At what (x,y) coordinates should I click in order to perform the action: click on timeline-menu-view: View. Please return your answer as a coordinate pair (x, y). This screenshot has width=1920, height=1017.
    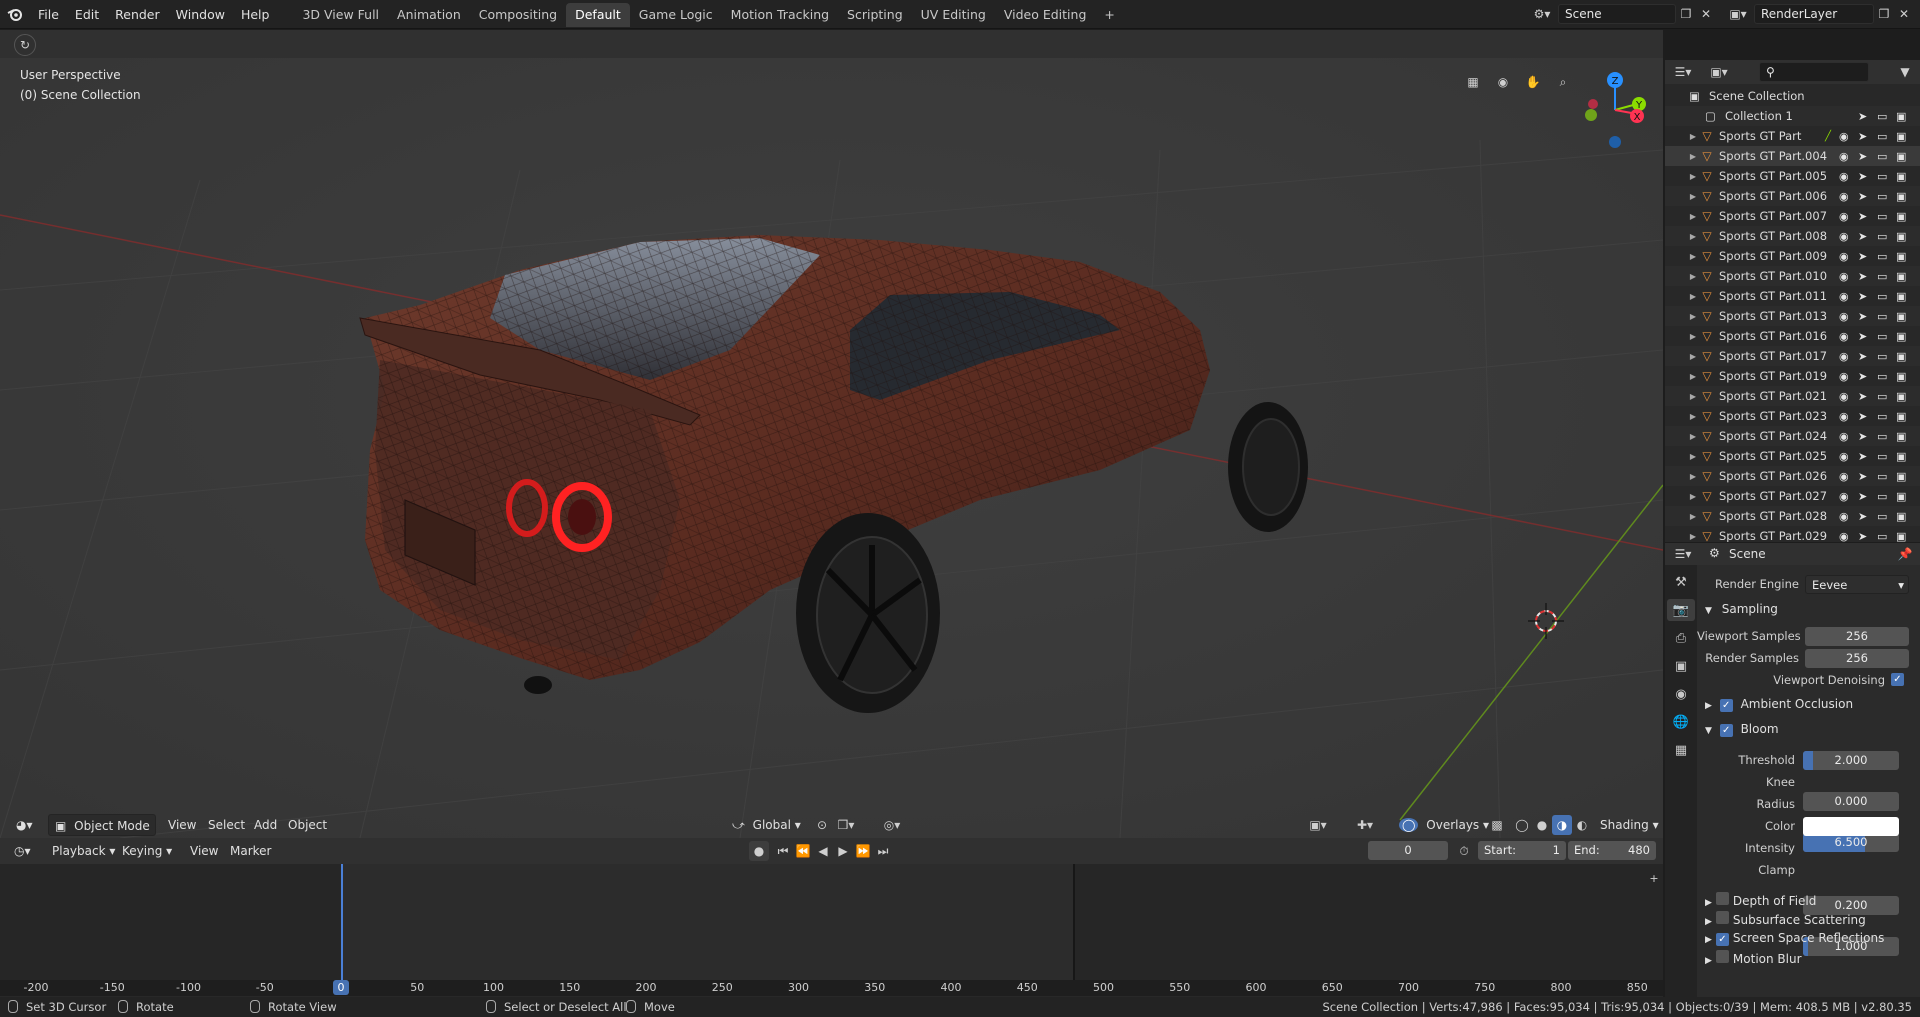
    Looking at the image, I should click on (204, 851).